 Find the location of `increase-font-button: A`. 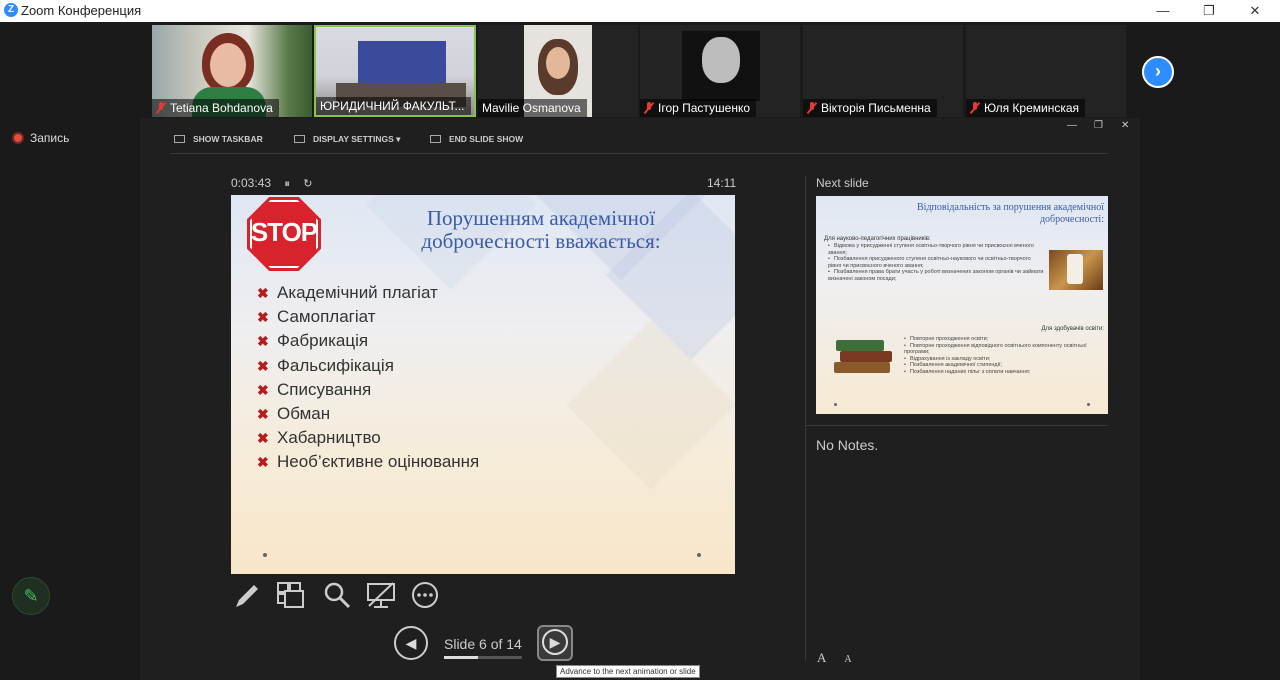

increase-font-button: A is located at coordinates (821, 657).